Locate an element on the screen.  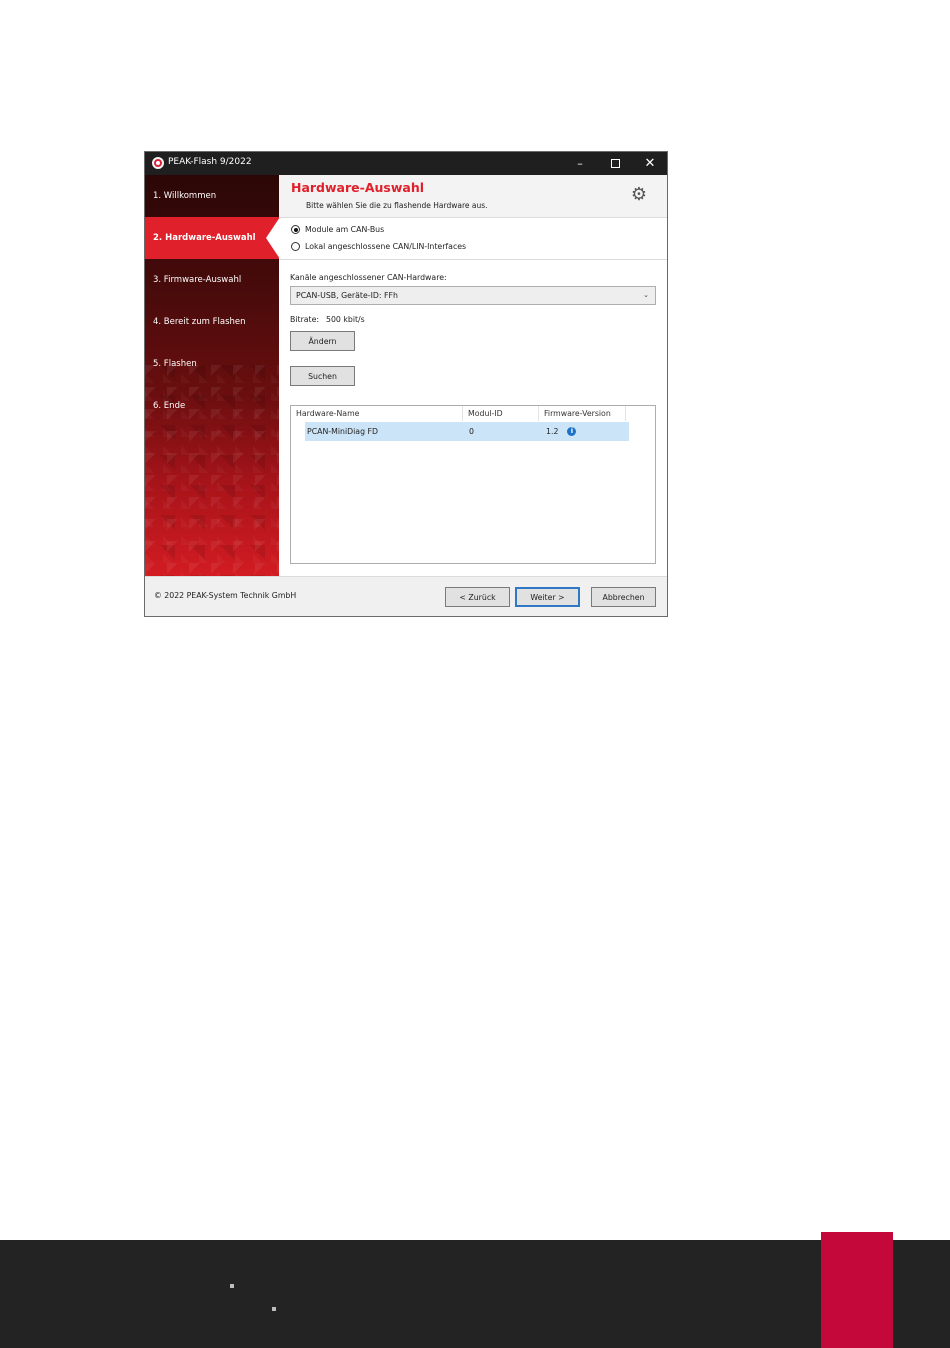
table-row: PCAN-MiniDiag FD 0 1.2 i is located at coordinates (467, 431).